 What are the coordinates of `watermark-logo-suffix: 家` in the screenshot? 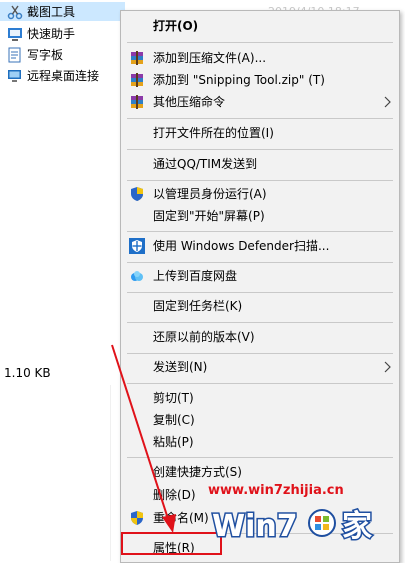 It's located at (357, 526).